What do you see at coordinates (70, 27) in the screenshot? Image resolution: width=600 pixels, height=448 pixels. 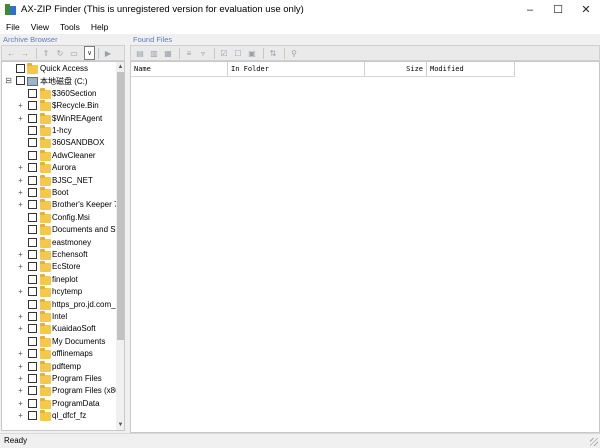 I see `menu-tools: Tools` at bounding box center [70, 27].